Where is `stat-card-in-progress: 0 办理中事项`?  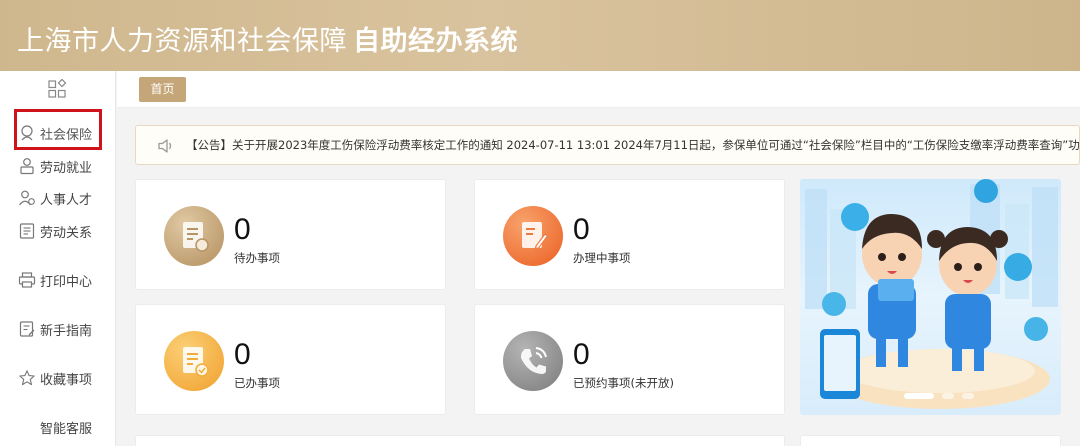
stat-card-in-progress: 0 办理中事项 is located at coordinates (629, 234).